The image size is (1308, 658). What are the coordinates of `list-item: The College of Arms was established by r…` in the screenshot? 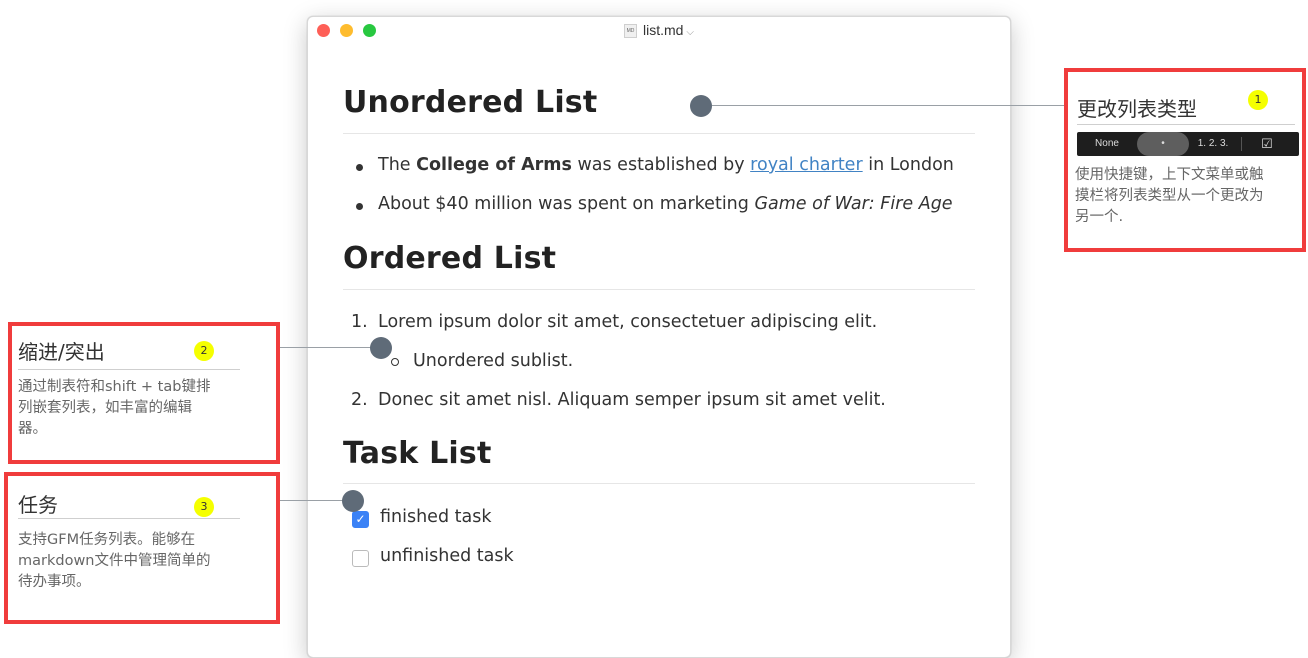 It's located at (666, 165).